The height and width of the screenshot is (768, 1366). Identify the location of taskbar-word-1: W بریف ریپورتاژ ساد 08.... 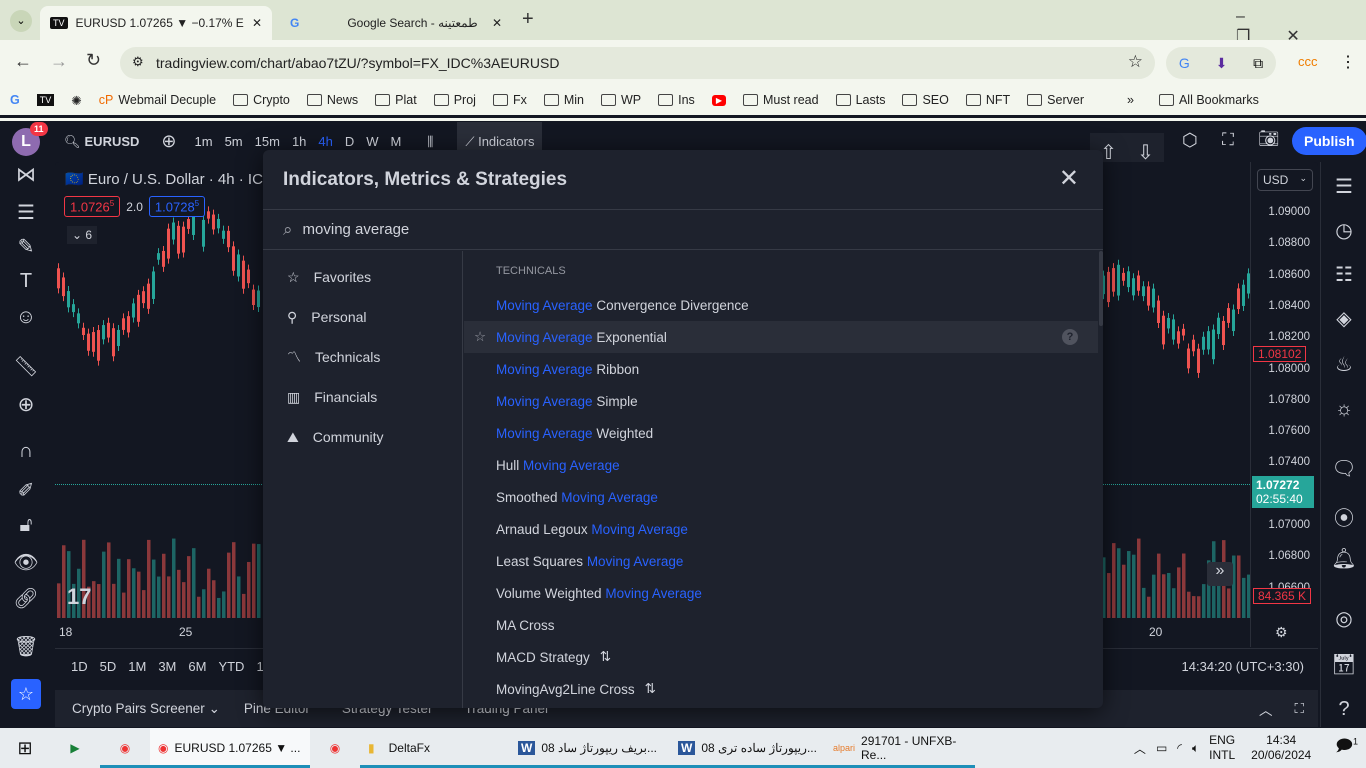
(590, 748).